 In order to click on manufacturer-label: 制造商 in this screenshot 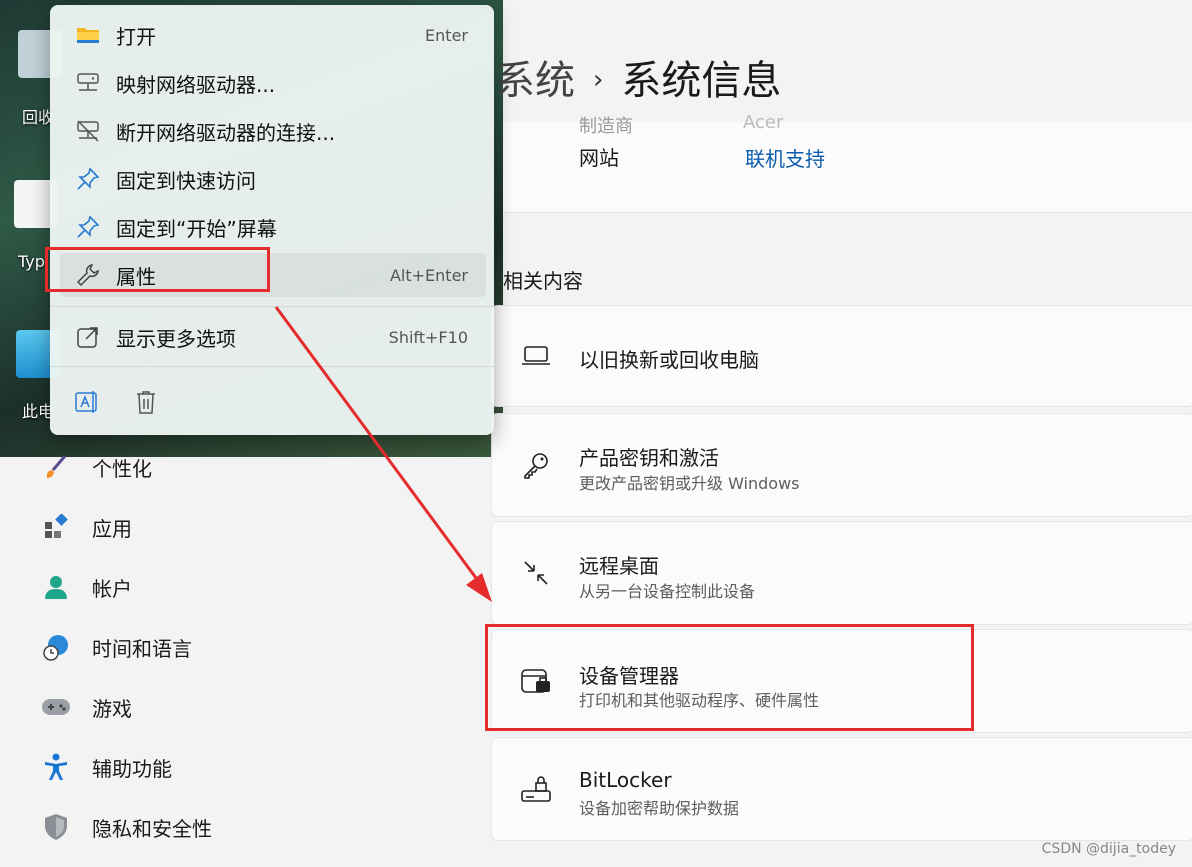, I will do `click(606, 126)`.